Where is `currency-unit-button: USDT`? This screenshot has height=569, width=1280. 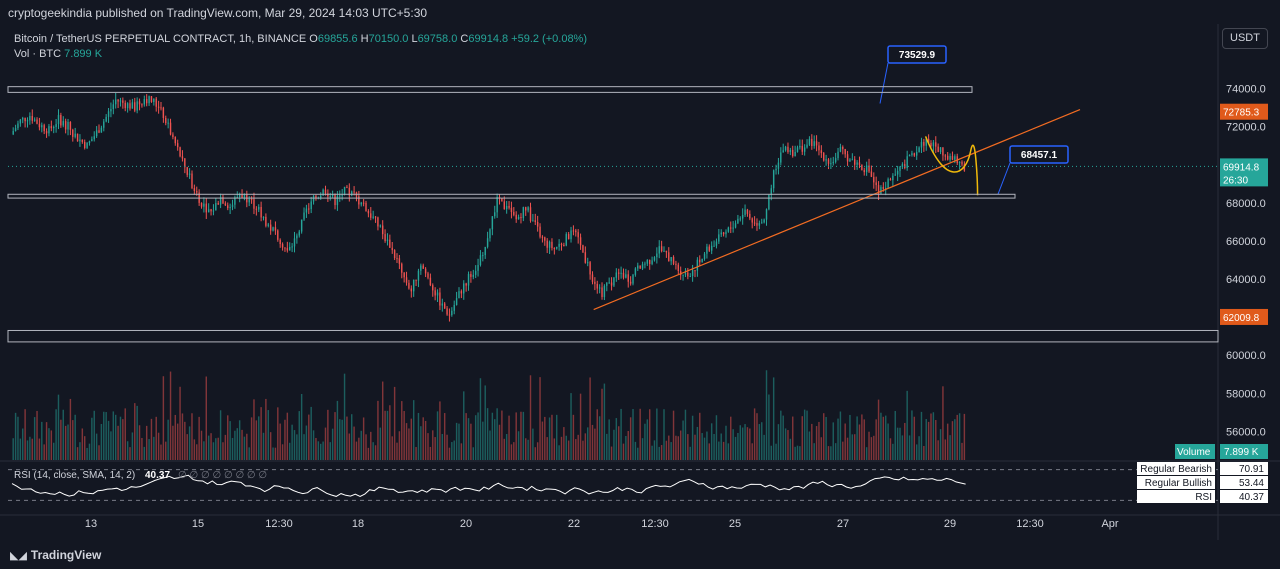
currency-unit-button: USDT is located at coordinates (1245, 38).